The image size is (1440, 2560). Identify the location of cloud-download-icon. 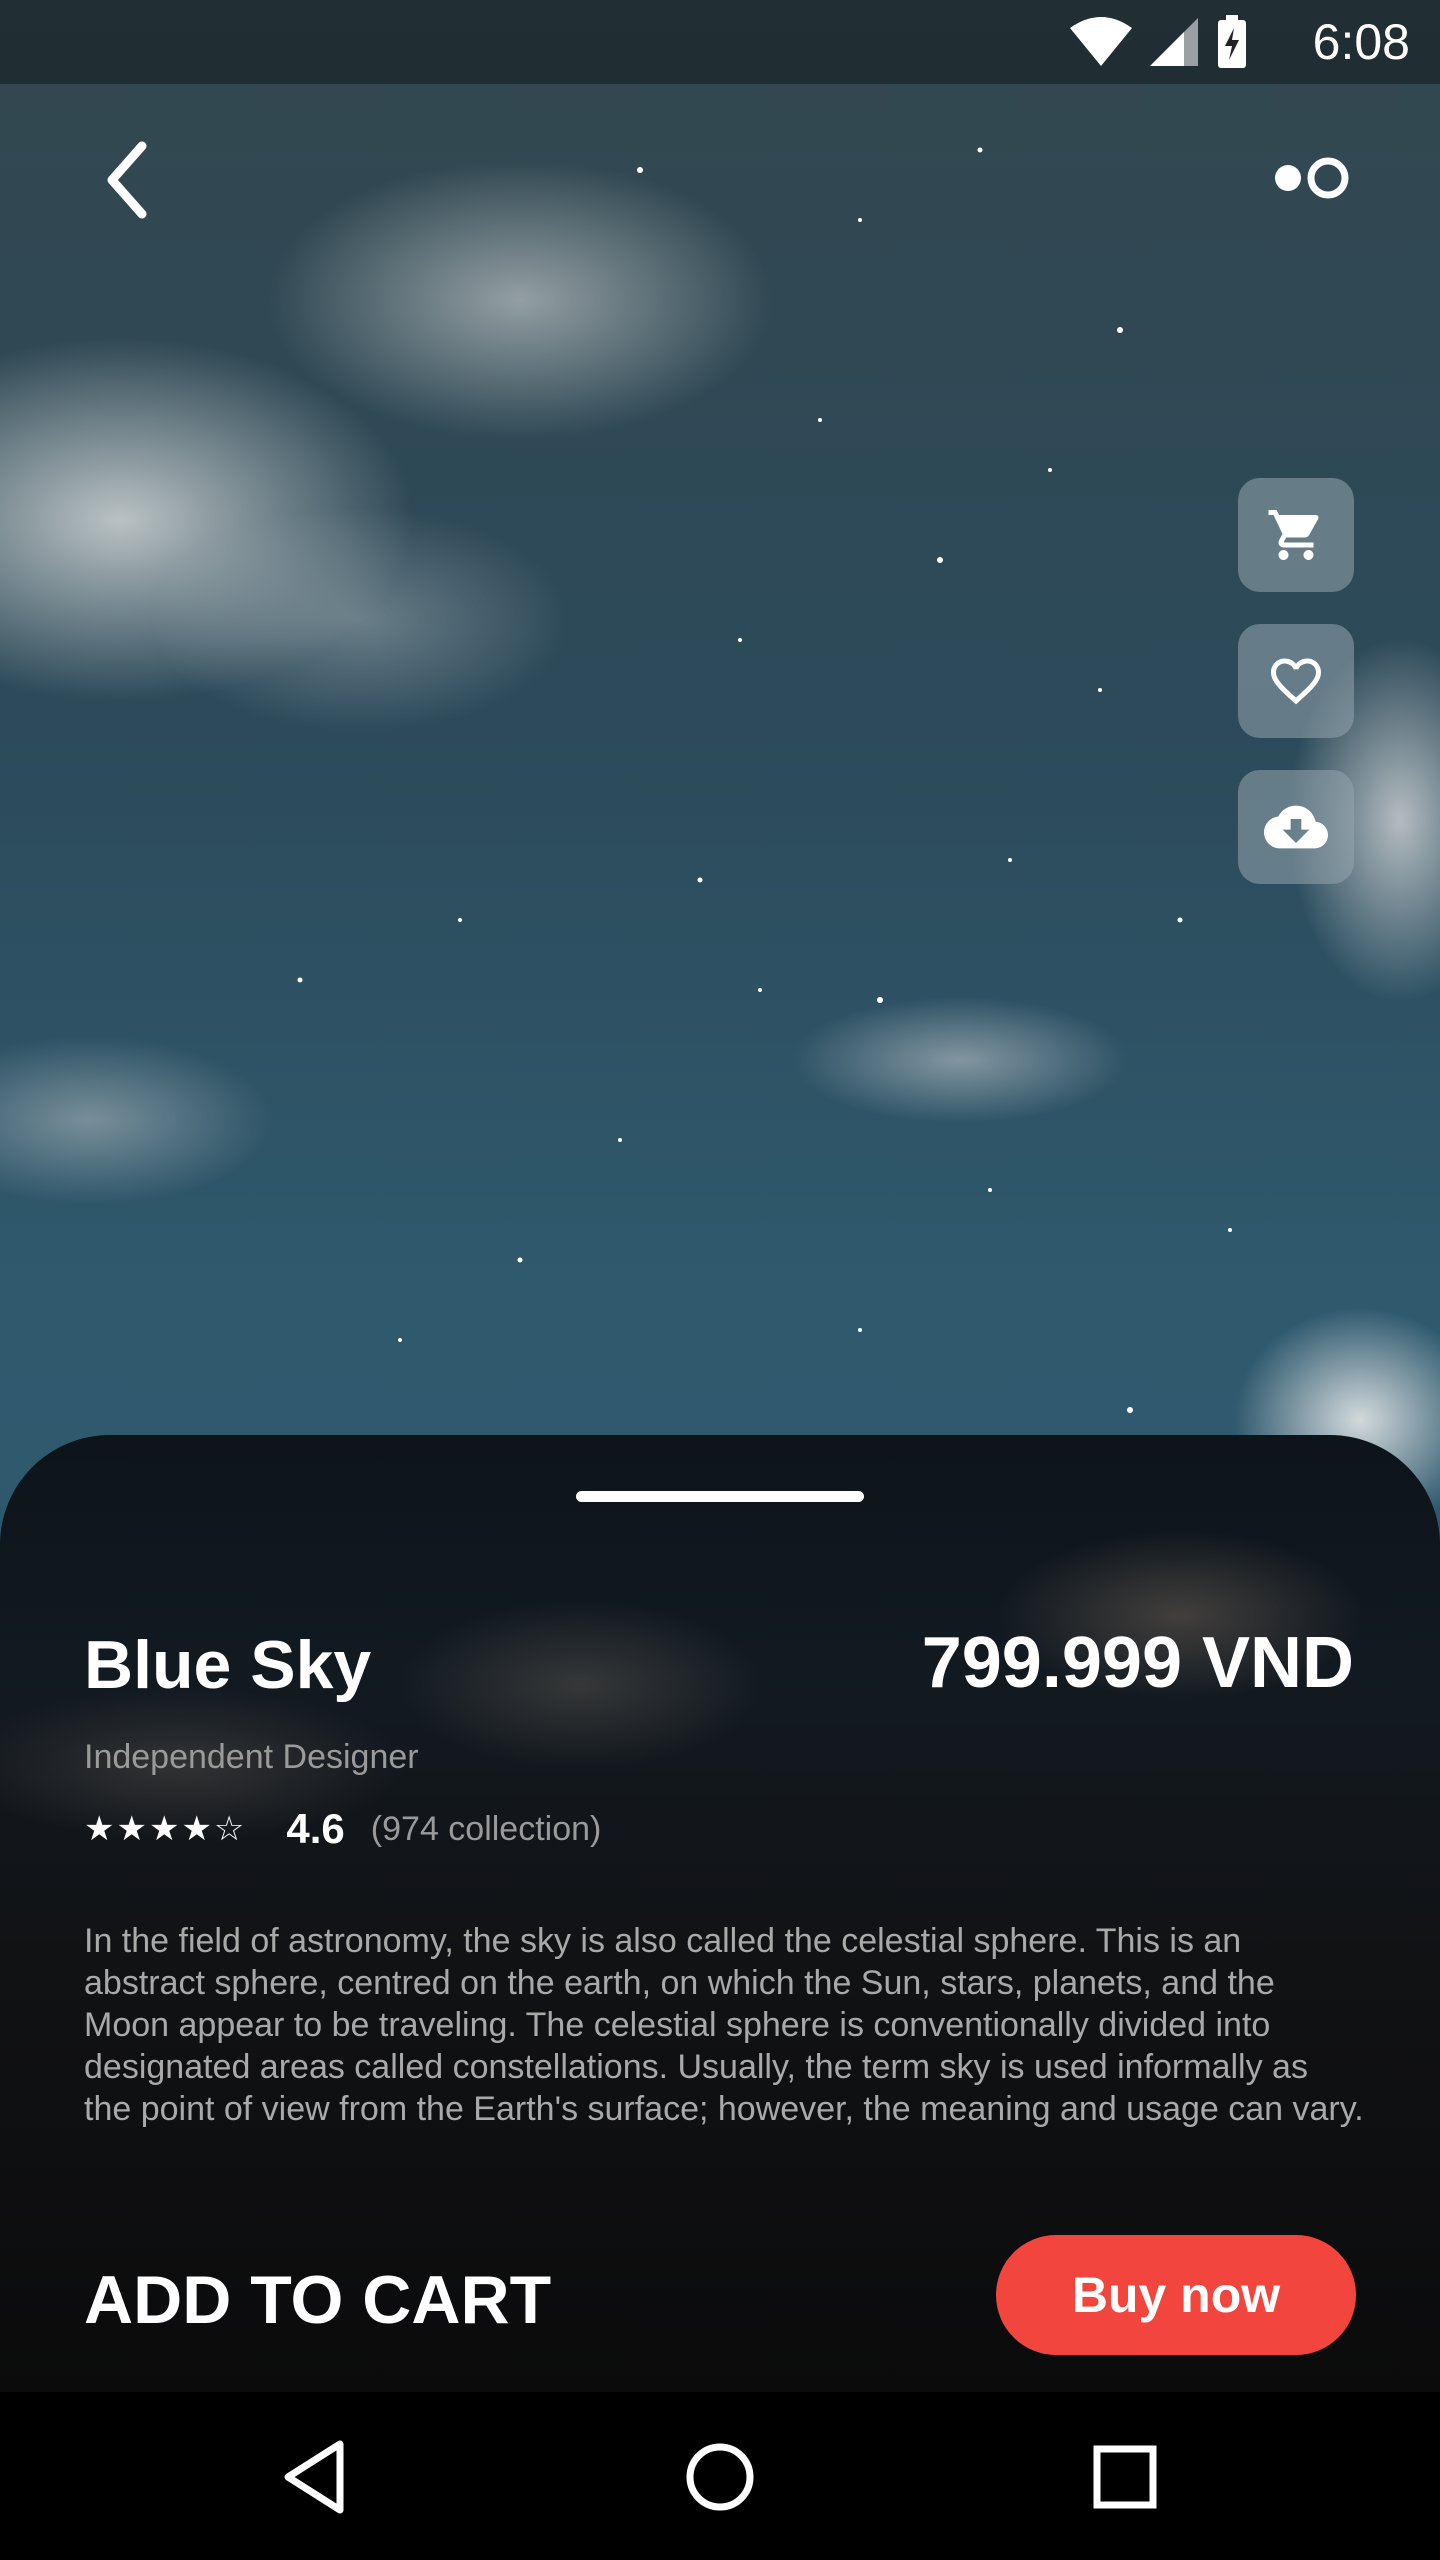
(1296, 827).